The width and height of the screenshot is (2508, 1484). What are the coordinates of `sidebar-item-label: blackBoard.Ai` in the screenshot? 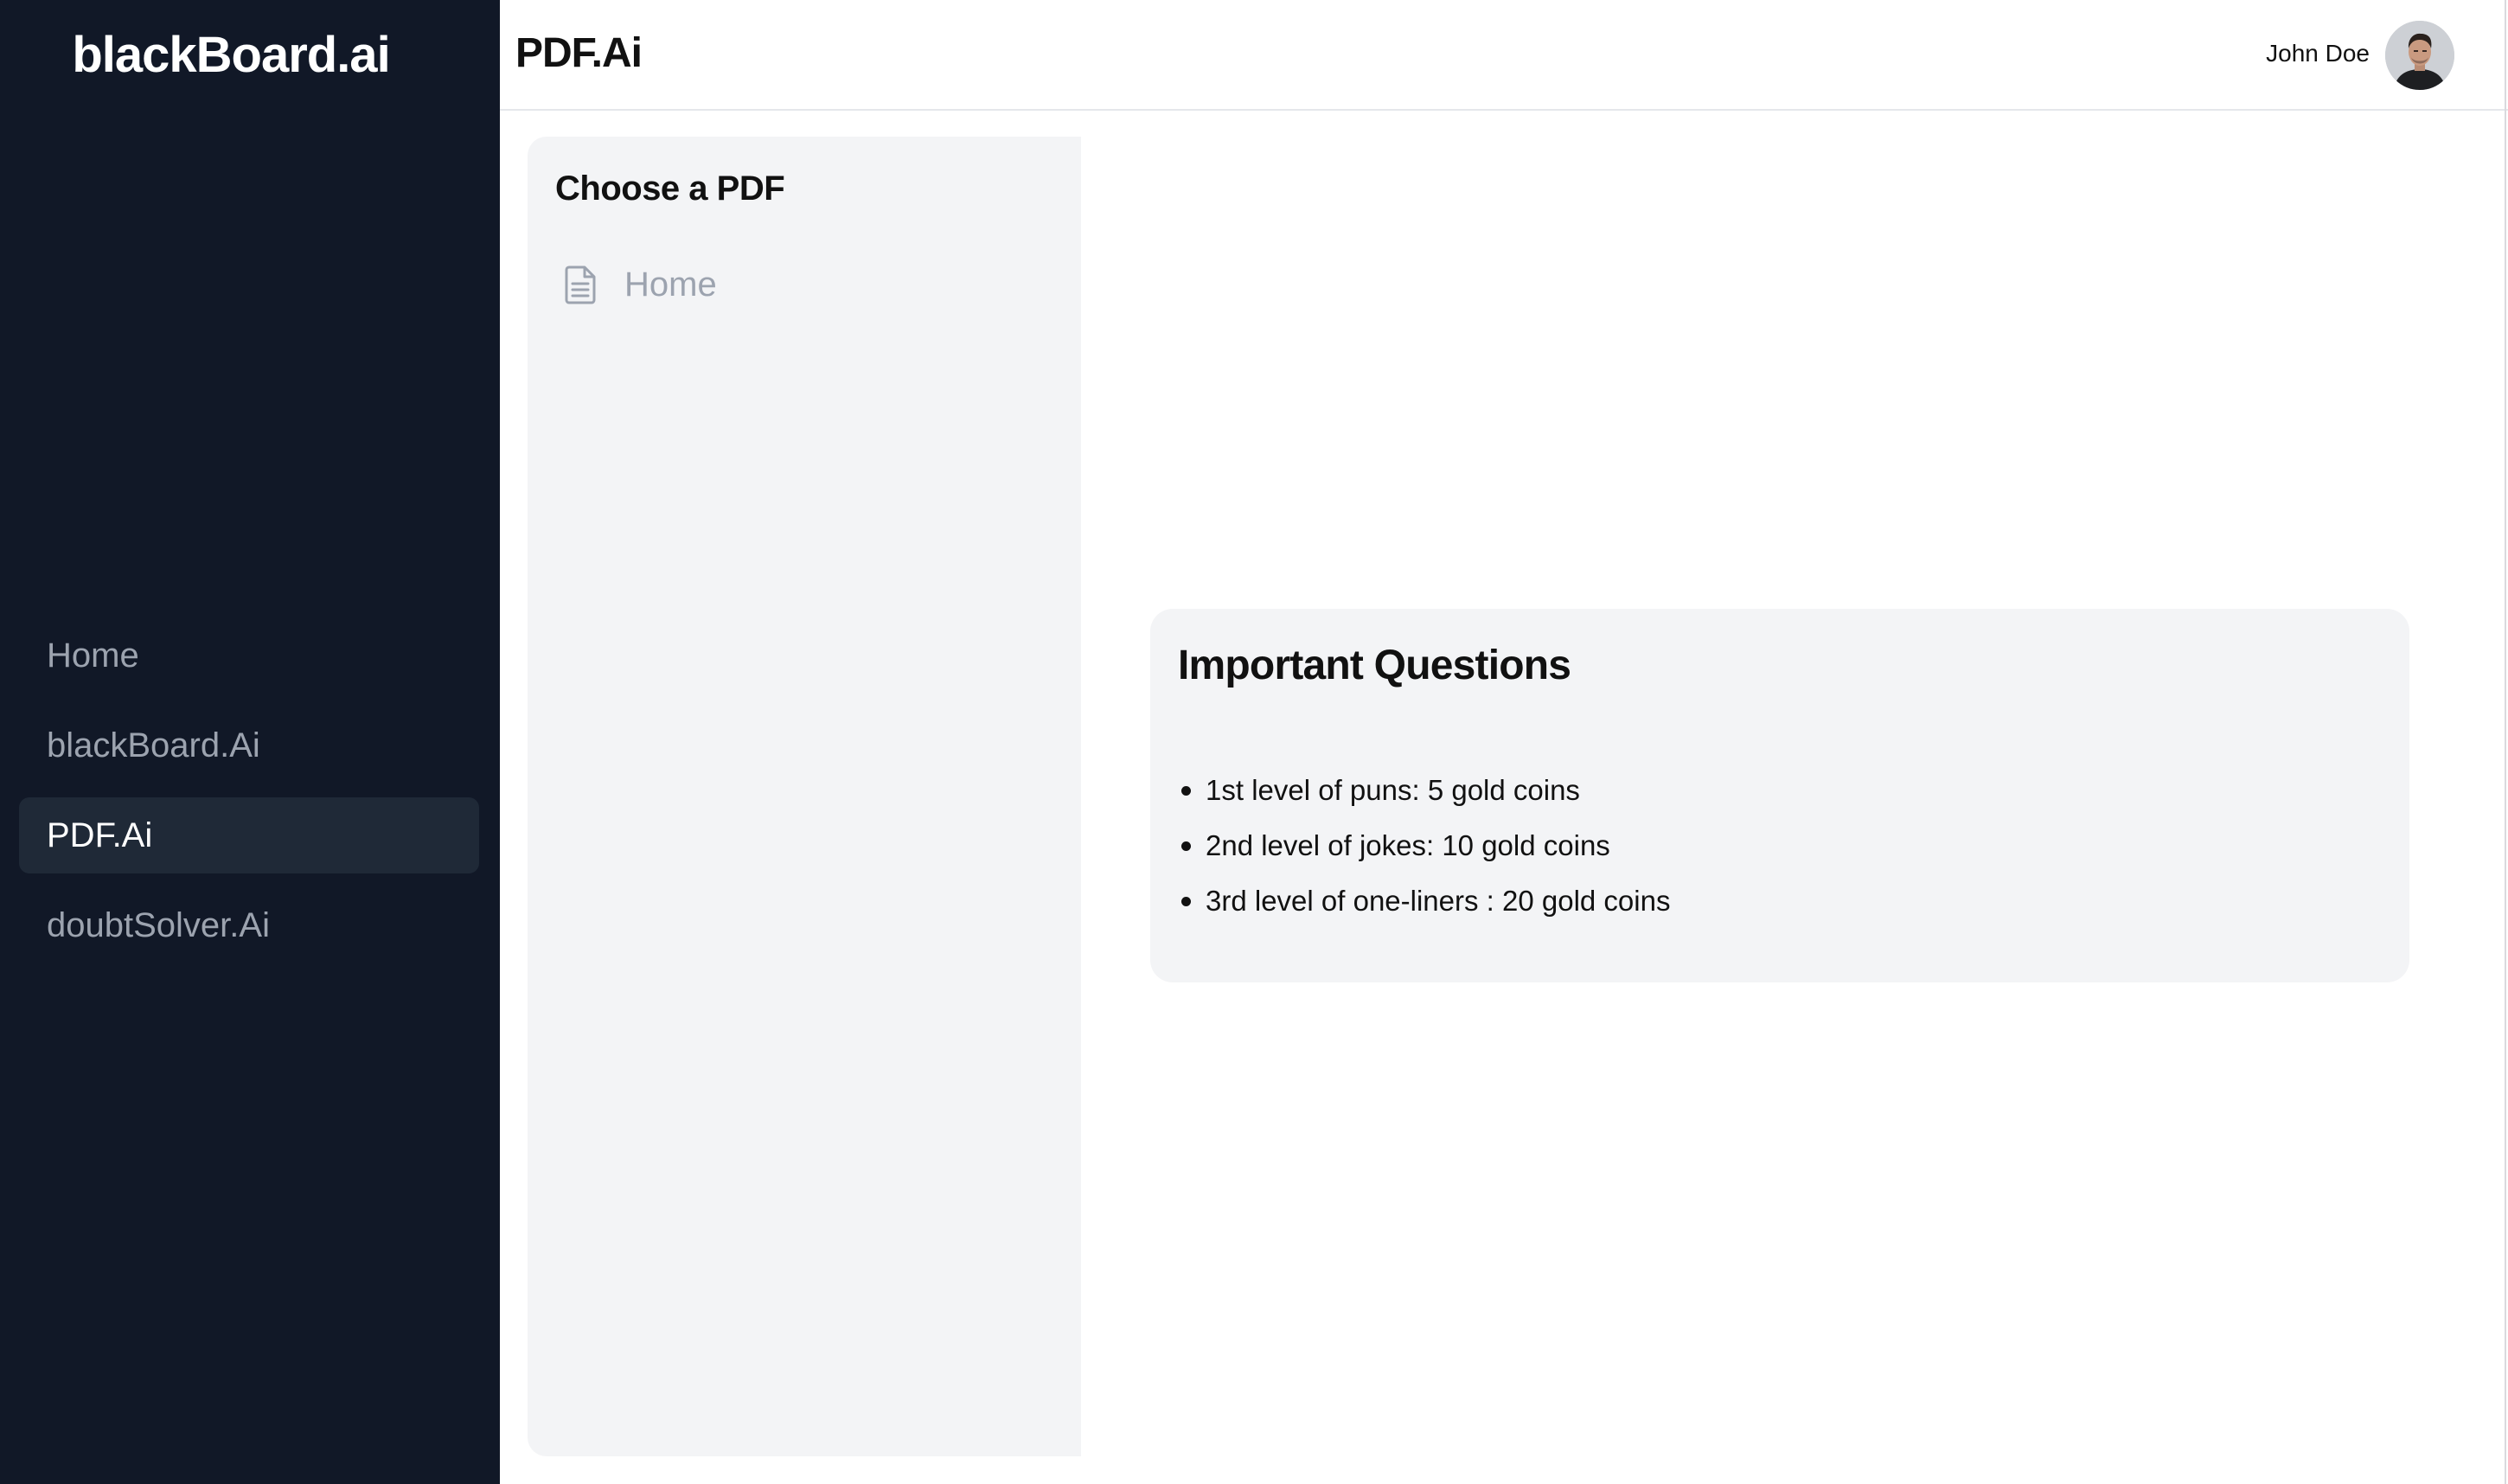 It's located at (153, 745).